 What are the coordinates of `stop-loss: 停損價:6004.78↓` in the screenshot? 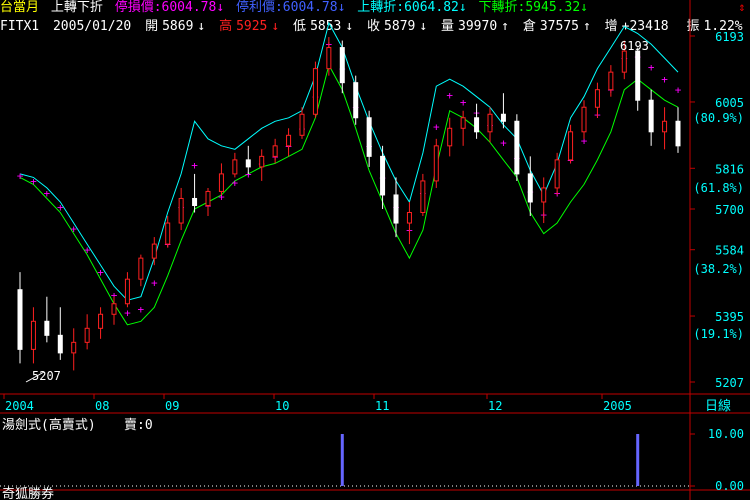 It's located at (169, 7).